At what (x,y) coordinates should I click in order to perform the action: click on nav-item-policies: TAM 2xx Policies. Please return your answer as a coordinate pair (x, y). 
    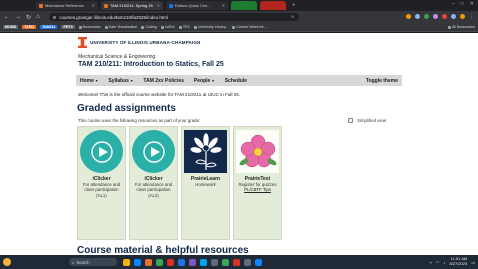
    Looking at the image, I should click on (163, 81).